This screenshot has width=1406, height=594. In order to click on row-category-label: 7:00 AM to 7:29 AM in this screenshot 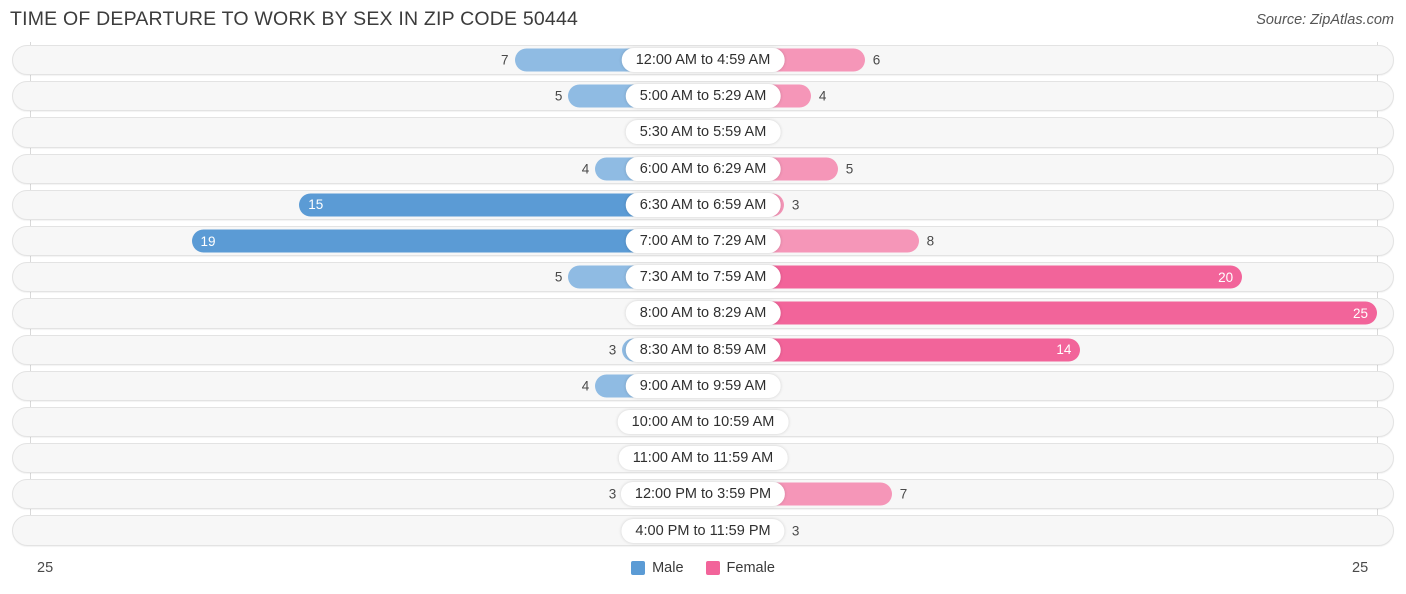, I will do `click(703, 241)`.